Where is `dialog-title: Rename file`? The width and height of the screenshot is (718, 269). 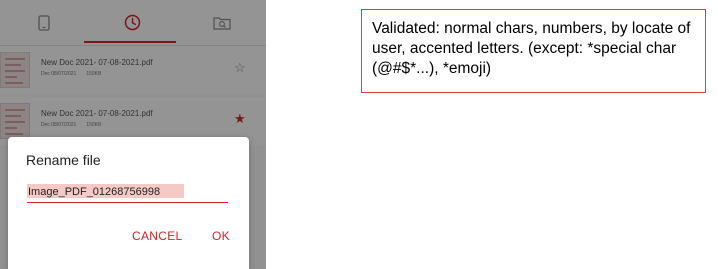
dialog-title: Rename file is located at coordinates (63, 160).